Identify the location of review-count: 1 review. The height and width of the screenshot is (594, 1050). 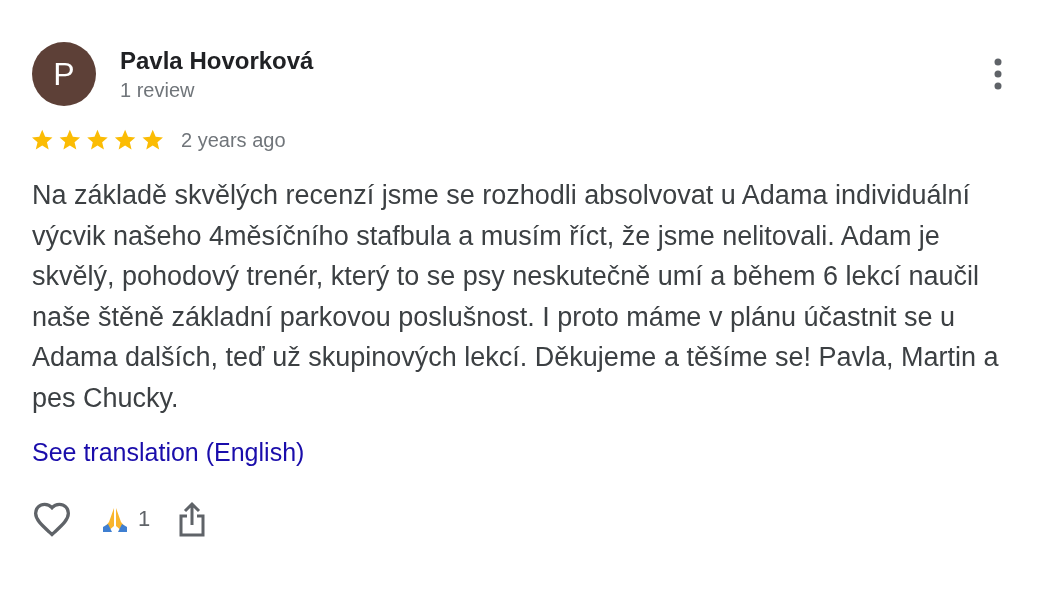
(158, 90).